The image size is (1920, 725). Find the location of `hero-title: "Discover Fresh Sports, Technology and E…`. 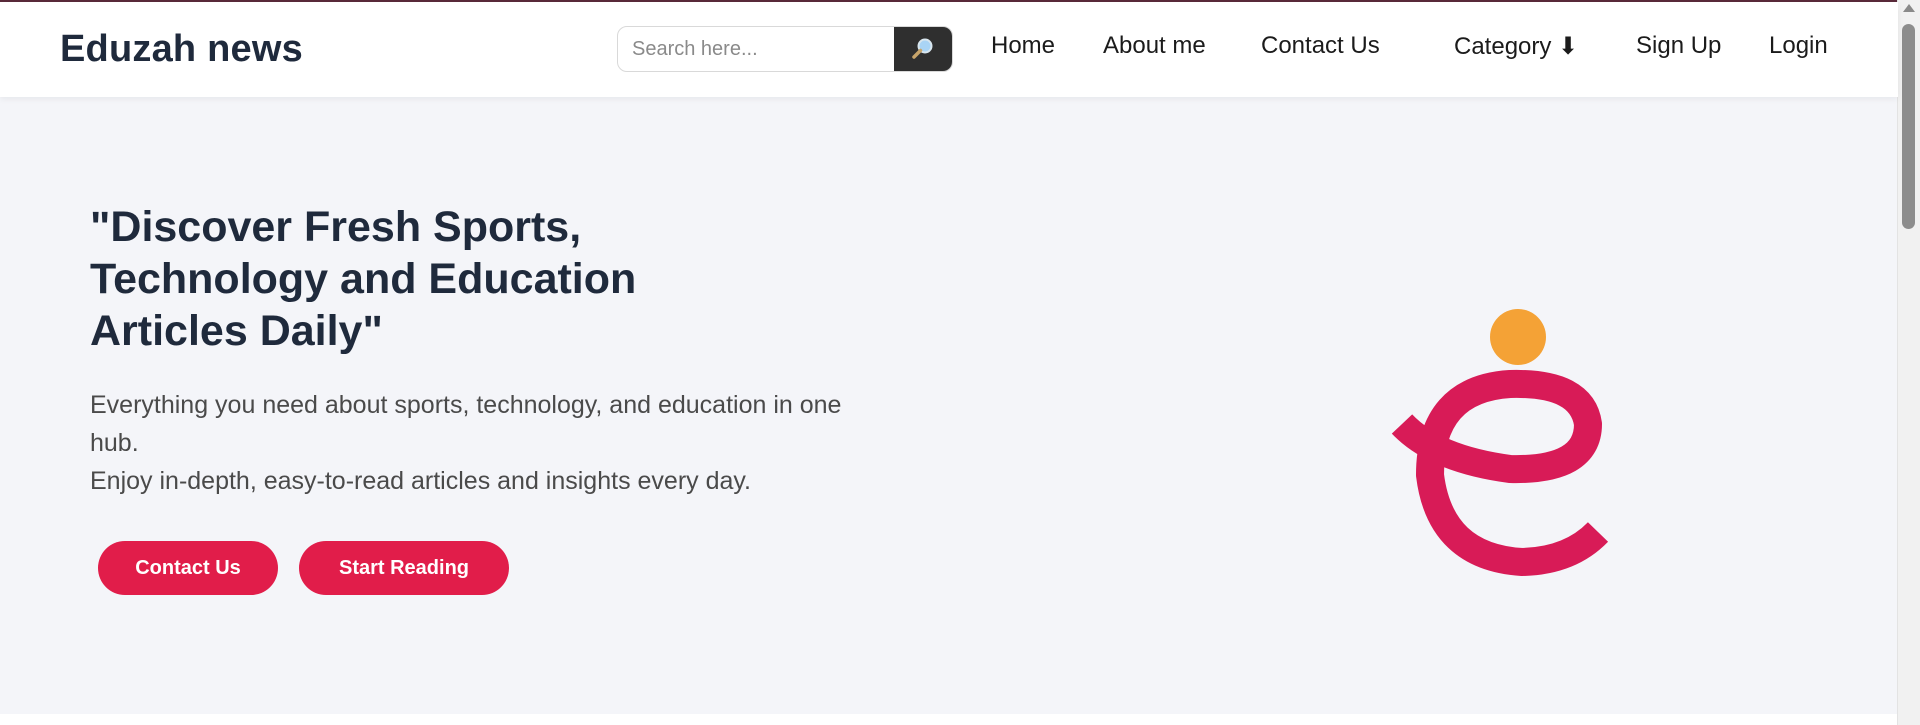

hero-title: "Discover Fresh Sports, Technology and E… is located at coordinates (363, 279).